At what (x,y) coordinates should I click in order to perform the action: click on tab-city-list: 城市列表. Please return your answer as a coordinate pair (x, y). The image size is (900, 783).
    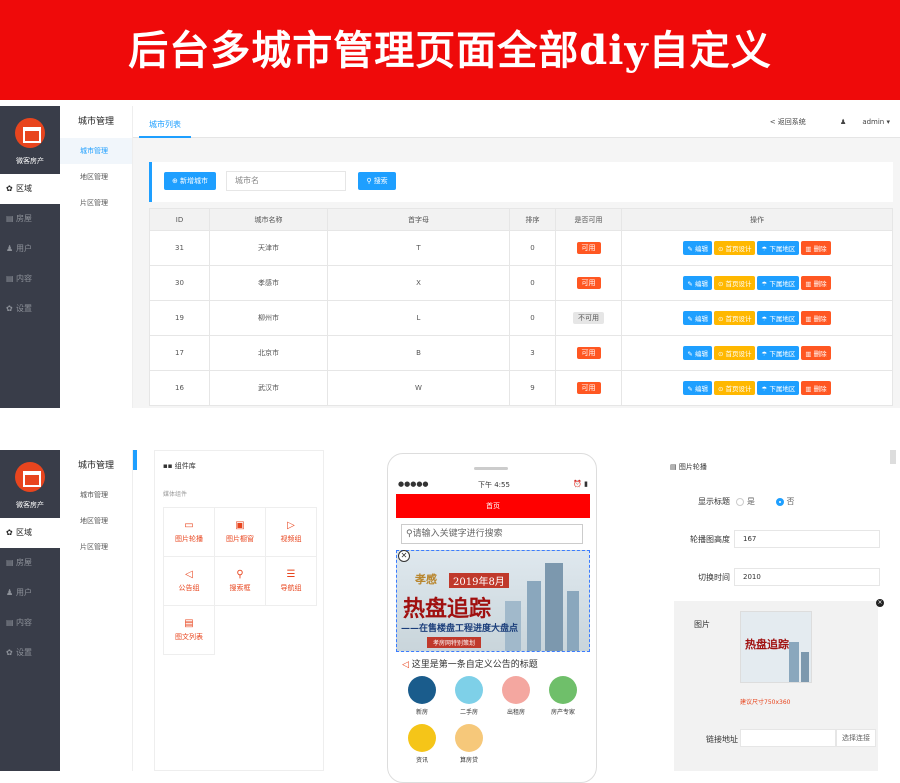
    Looking at the image, I should click on (165, 125).